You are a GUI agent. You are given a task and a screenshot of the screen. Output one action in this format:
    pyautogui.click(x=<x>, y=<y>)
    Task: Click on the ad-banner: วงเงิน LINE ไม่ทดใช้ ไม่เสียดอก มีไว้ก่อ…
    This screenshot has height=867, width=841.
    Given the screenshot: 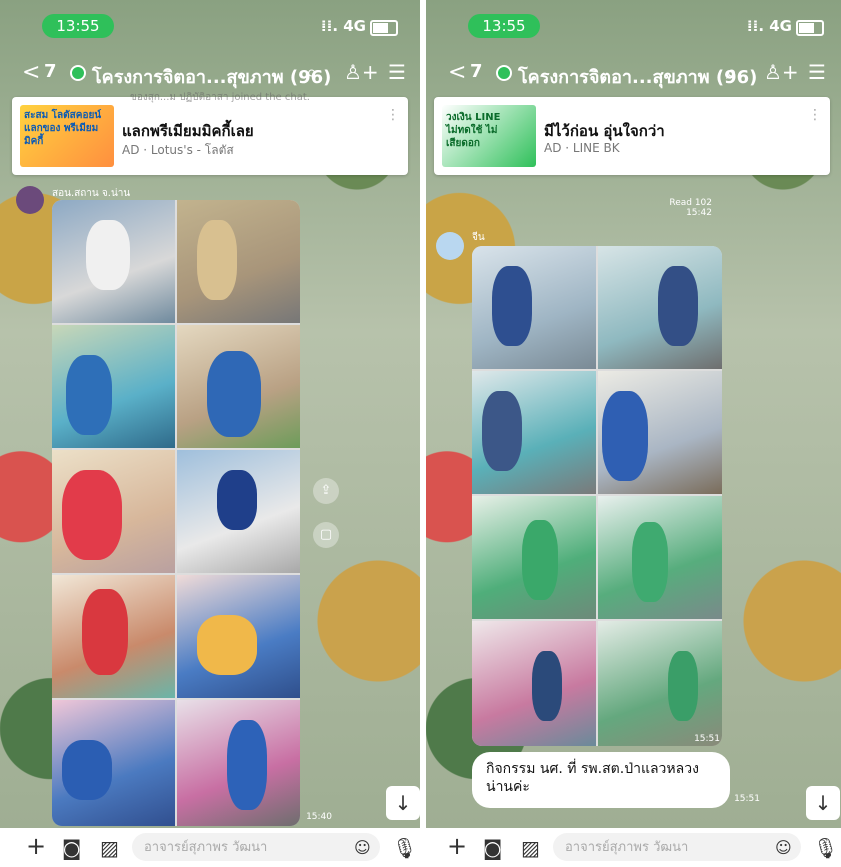 What is the action you would take?
    pyautogui.click(x=632, y=136)
    